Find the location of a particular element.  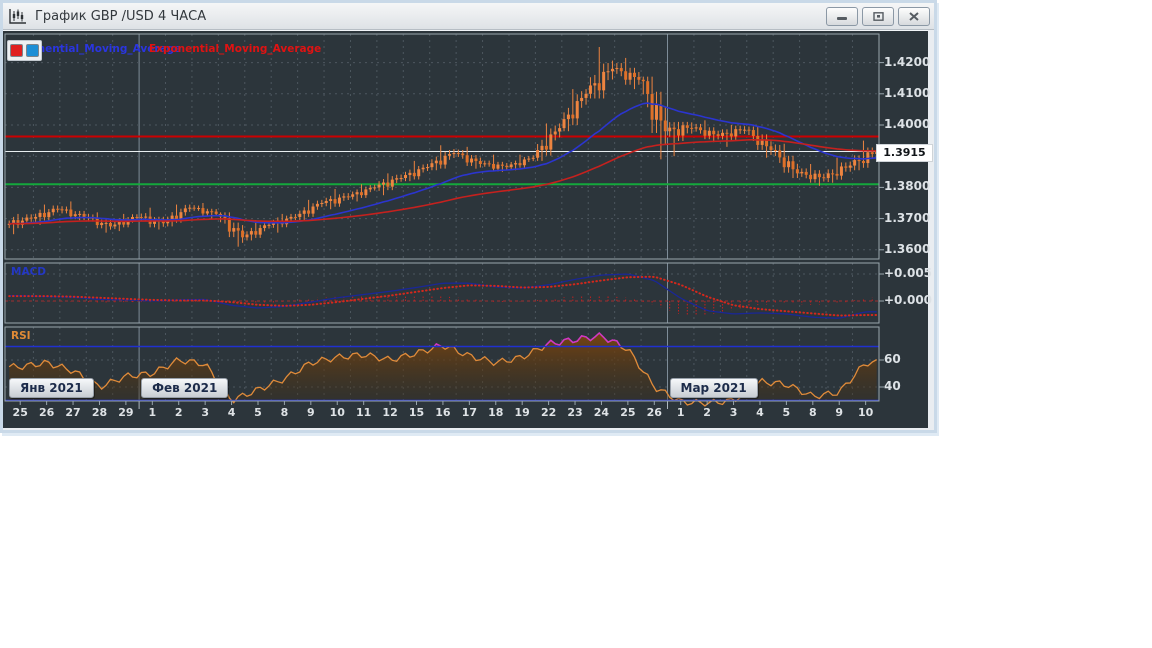

price-axis-label: 1.3800 is located at coordinates (907, 186).